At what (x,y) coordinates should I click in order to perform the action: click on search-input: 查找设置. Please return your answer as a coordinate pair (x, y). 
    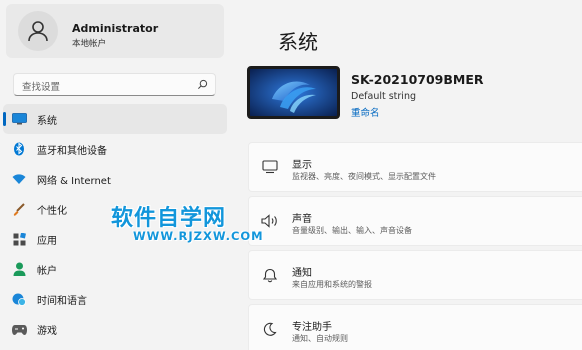
    Looking at the image, I should click on (114, 84).